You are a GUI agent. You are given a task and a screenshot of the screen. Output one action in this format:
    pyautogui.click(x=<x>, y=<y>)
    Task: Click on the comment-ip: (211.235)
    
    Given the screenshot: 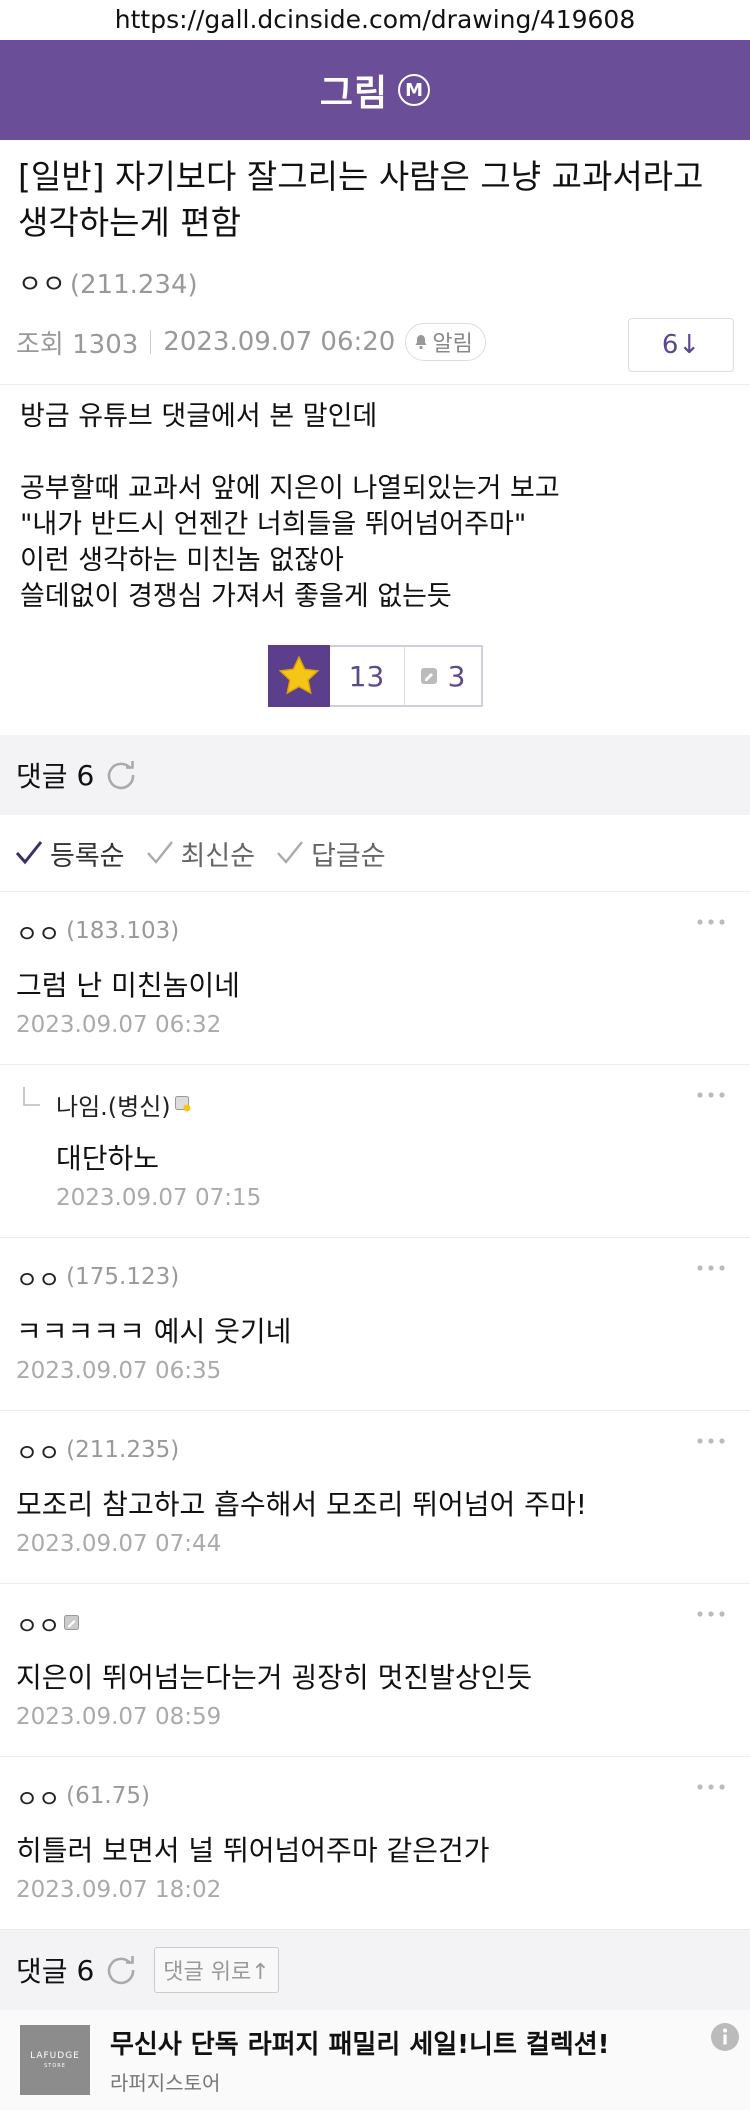 What is the action you would take?
    pyautogui.click(x=123, y=1450)
    